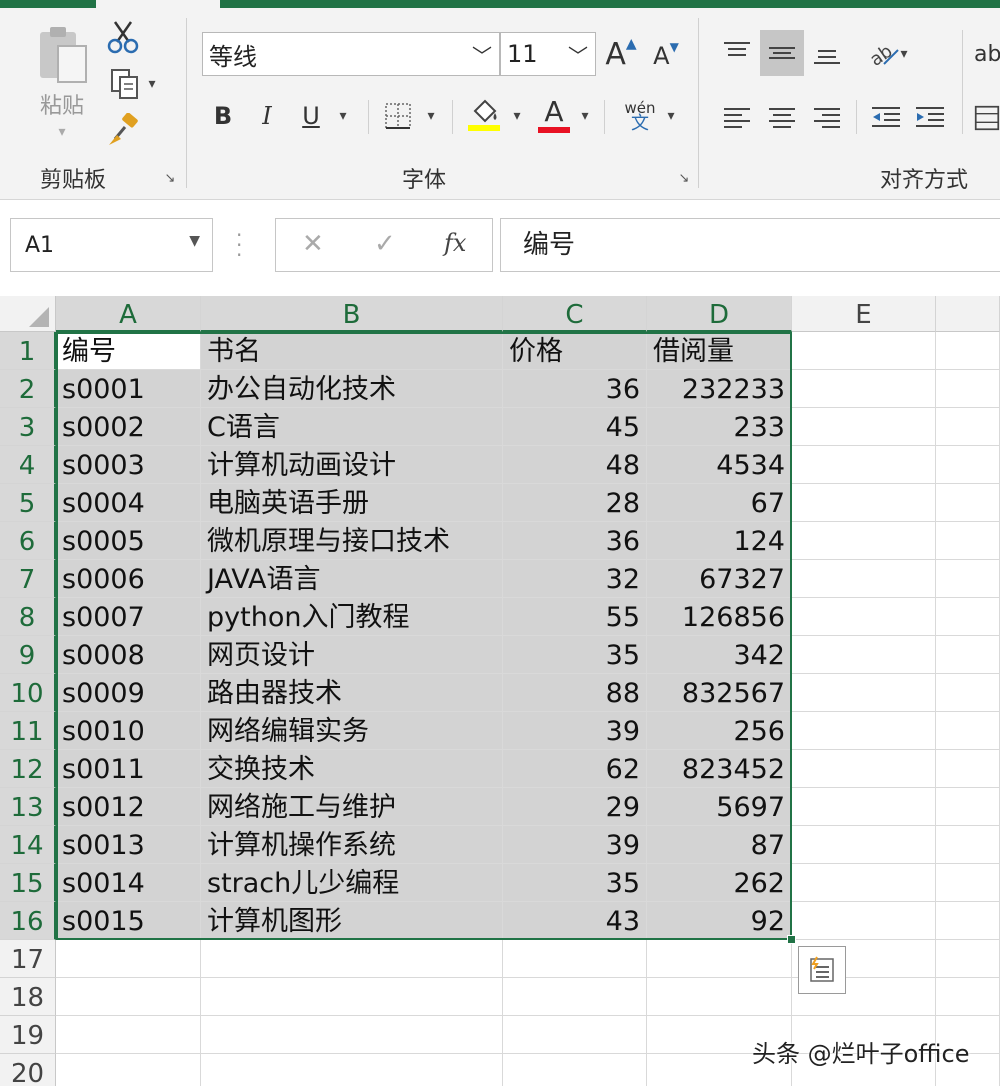  What do you see at coordinates (352, 314) in the screenshot?
I see `column-header-b: B` at bounding box center [352, 314].